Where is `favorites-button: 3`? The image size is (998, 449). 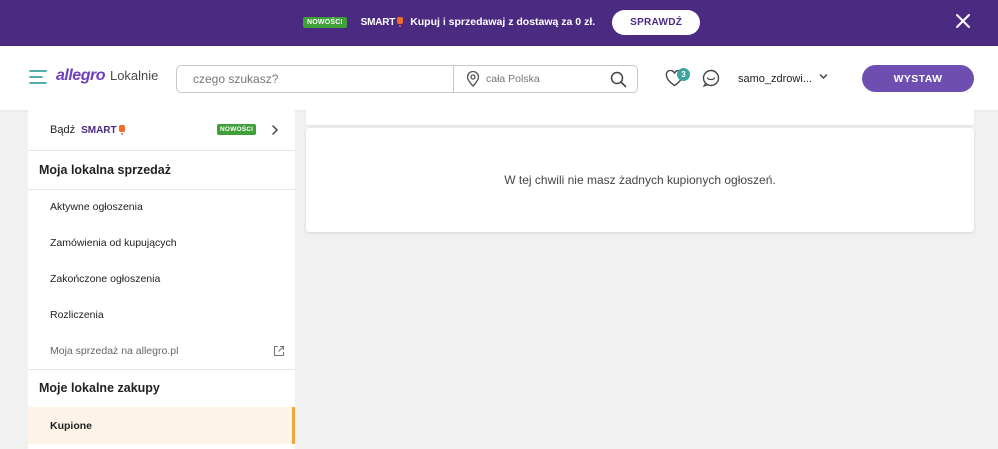
favorites-button: 3 is located at coordinates (678, 78).